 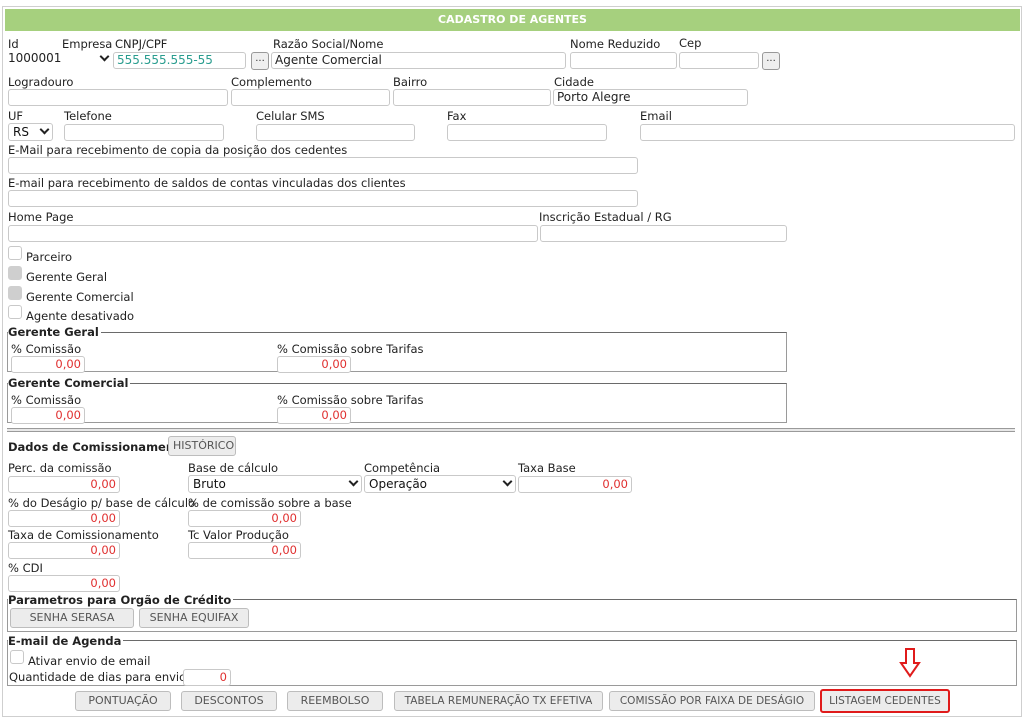 What do you see at coordinates (87, 44) in the screenshot?
I see `empresa-label: Empresa` at bounding box center [87, 44].